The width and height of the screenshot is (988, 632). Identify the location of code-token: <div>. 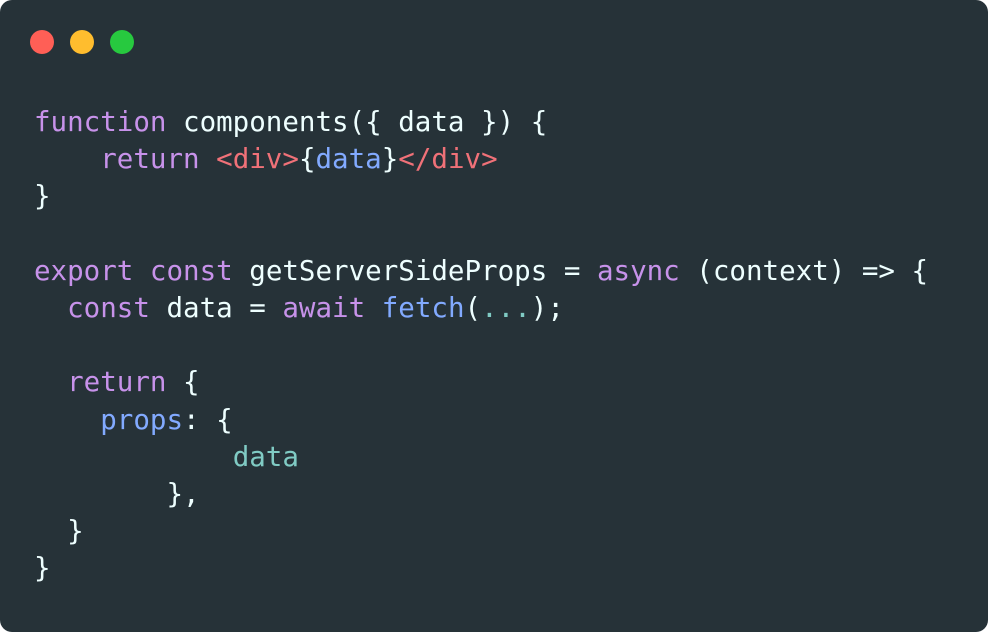
(257, 159).